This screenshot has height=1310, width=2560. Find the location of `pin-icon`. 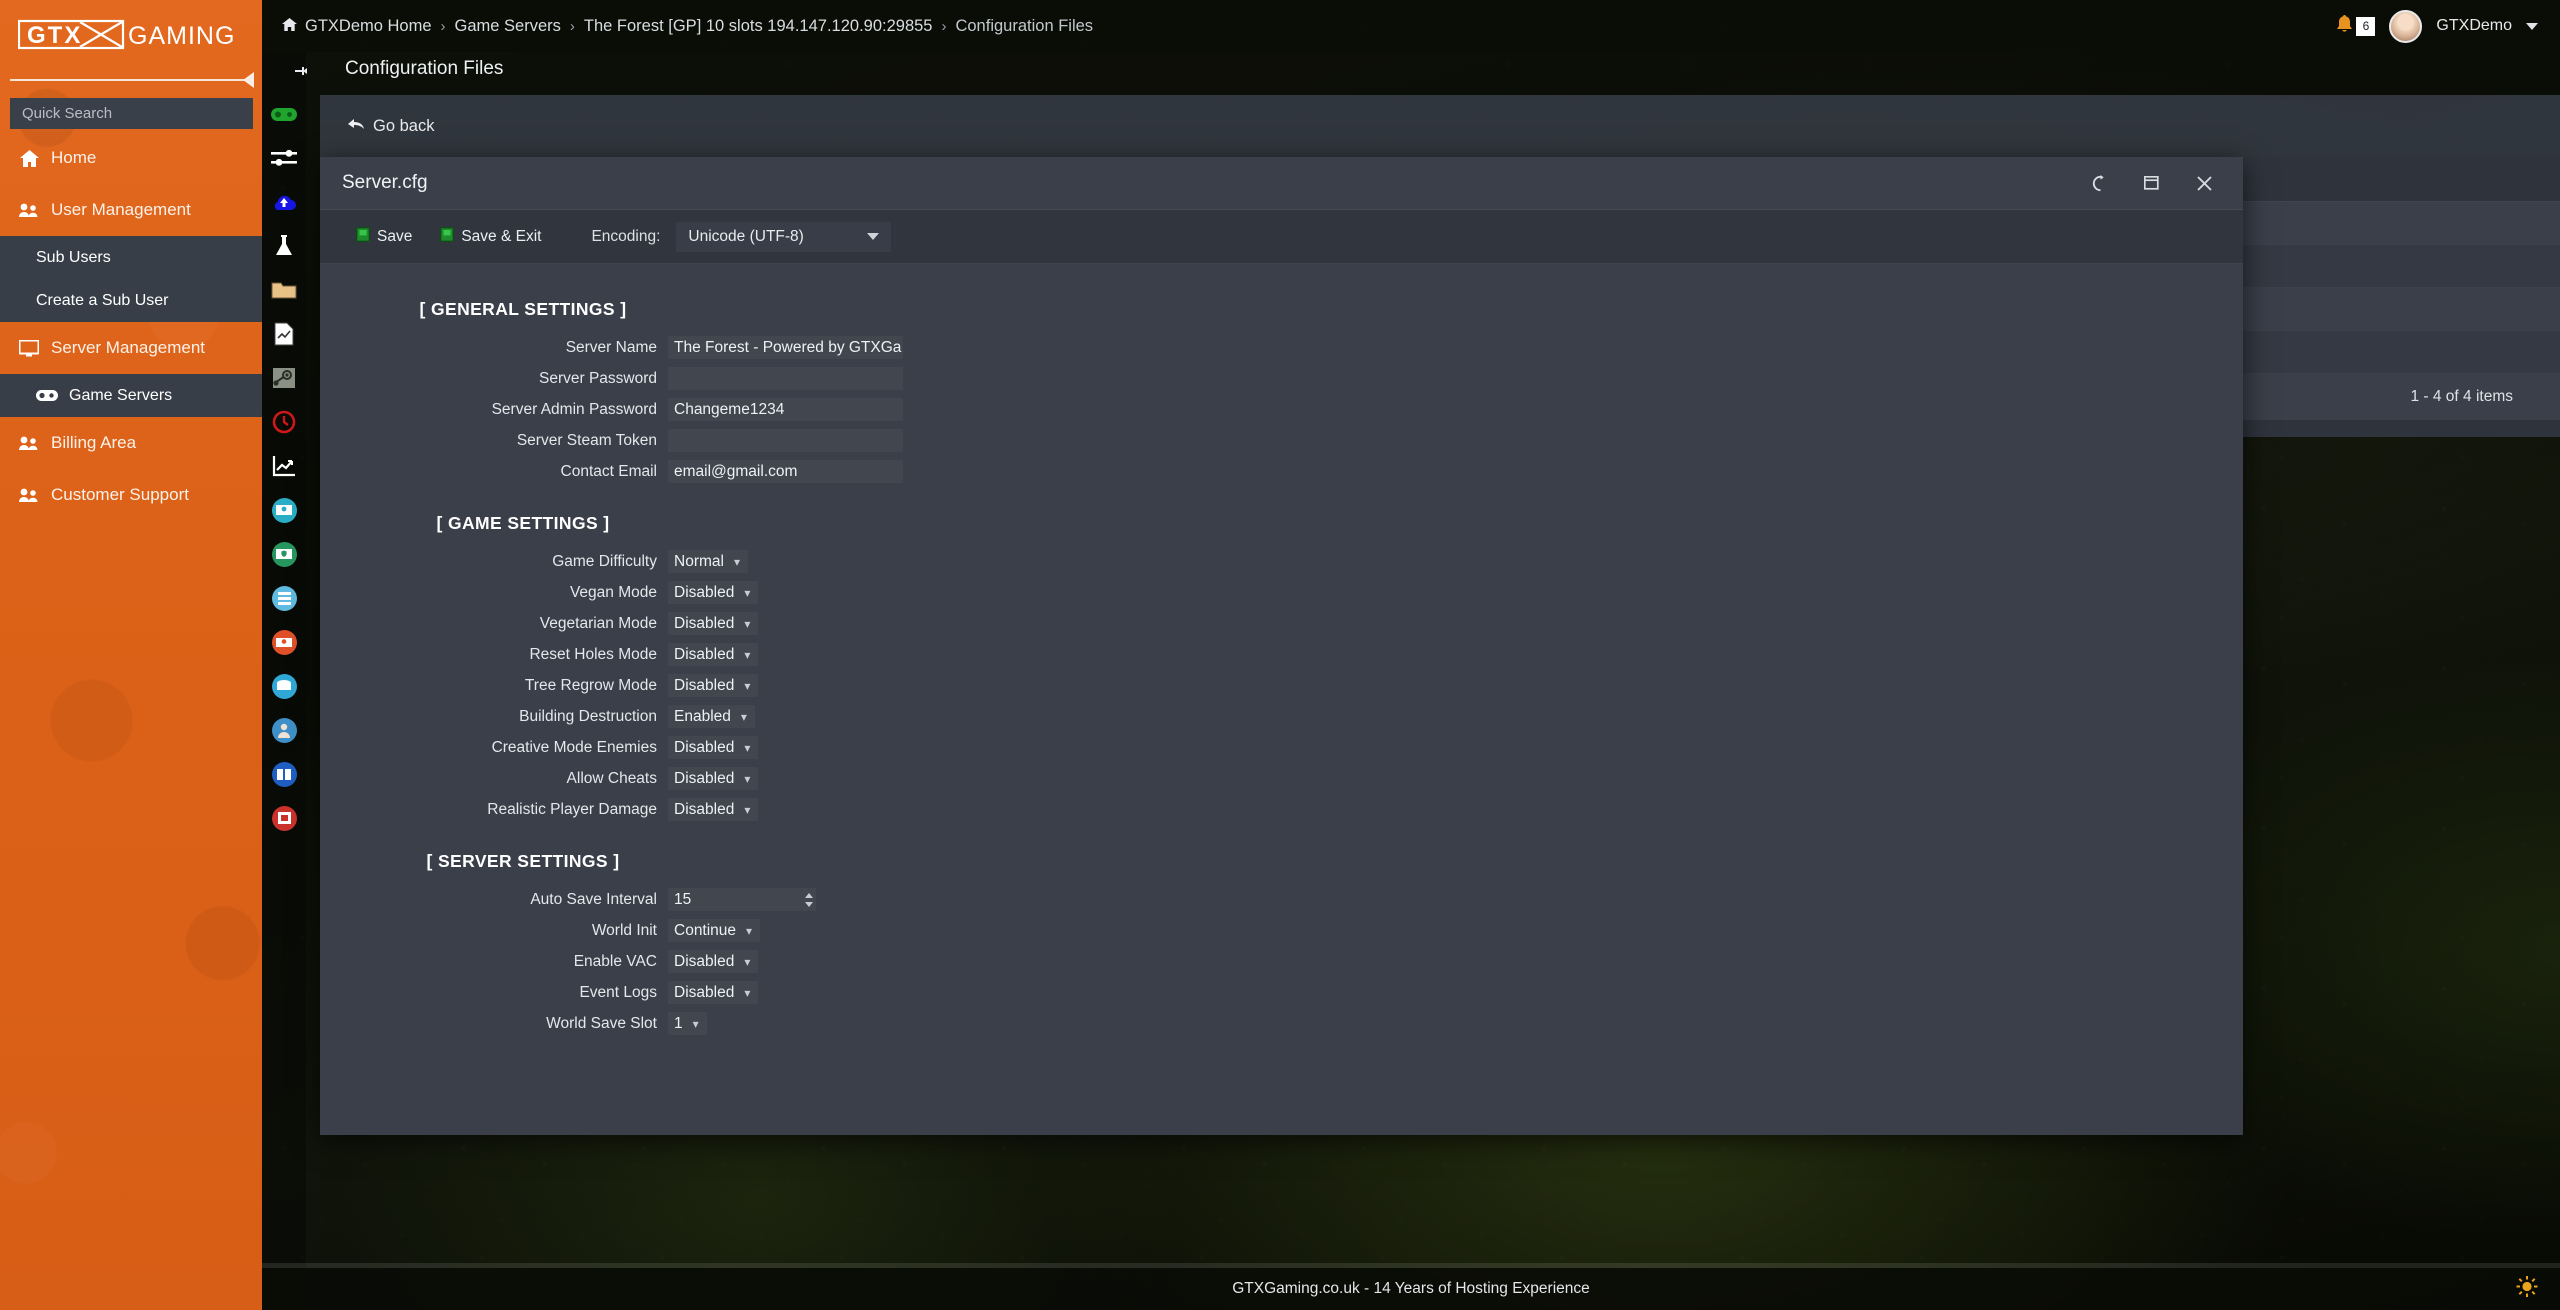

pin-icon is located at coordinates (301, 71).